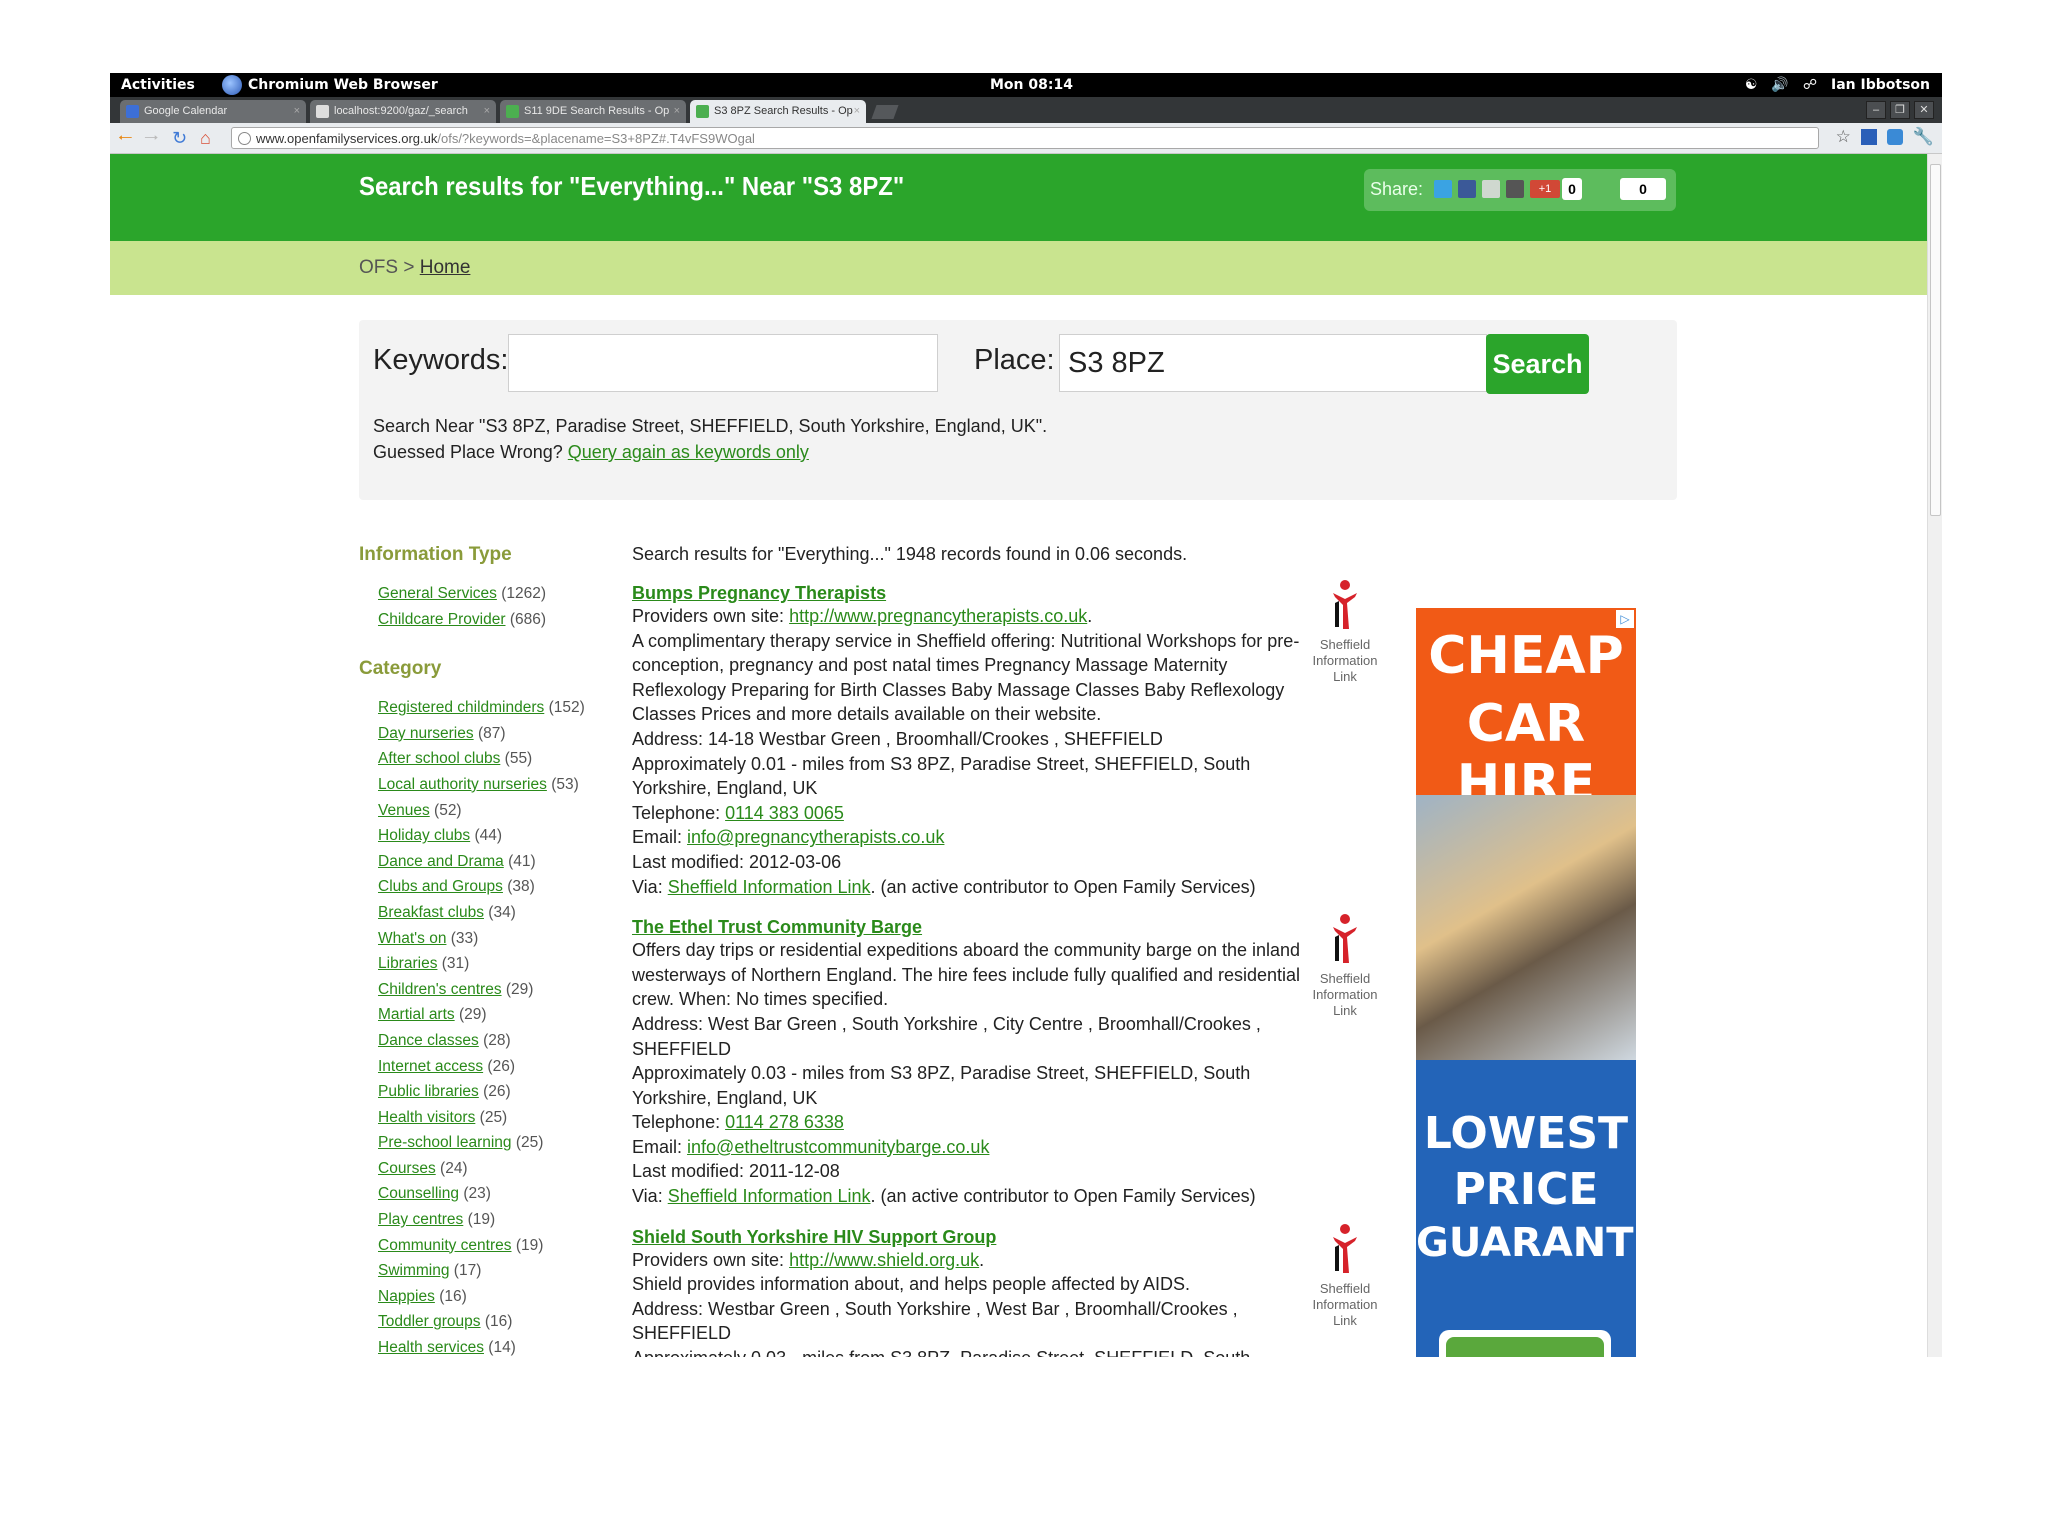 The width and height of the screenshot is (2048, 1535). I want to click on extension-search-icon, so click(1894, 137).